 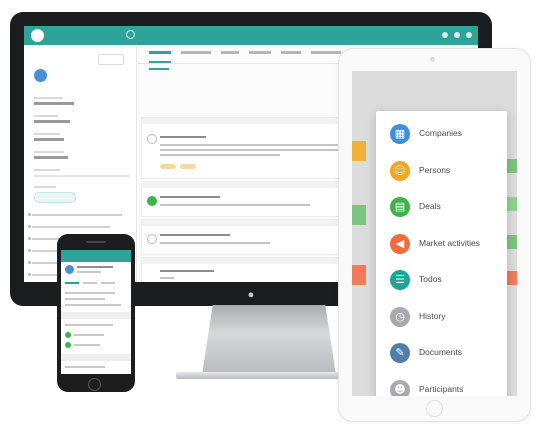 I want to click on menu-item-history: ◷ History, so click(x=441, y=317).